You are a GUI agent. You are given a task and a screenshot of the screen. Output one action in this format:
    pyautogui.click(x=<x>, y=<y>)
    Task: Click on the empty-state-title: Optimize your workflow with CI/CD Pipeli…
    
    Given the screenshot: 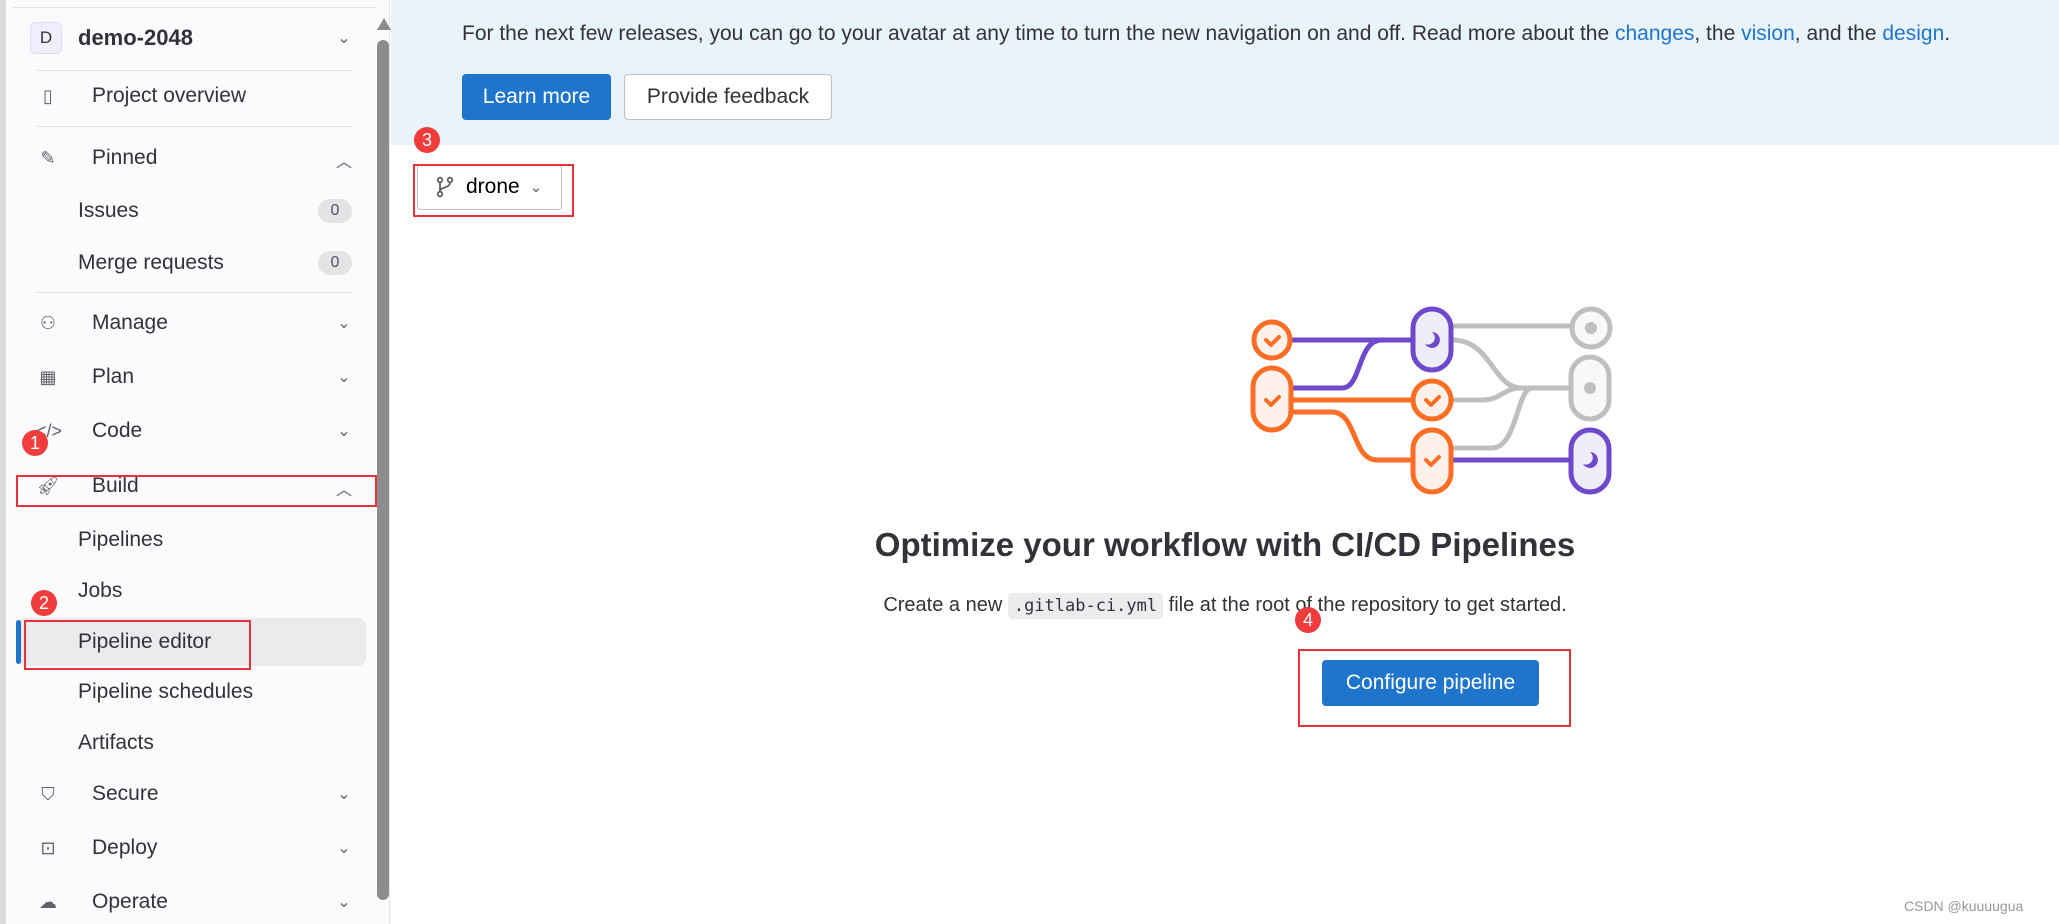 What is the action you would take?
    pyautogui.click(x=1225, y=544)
    